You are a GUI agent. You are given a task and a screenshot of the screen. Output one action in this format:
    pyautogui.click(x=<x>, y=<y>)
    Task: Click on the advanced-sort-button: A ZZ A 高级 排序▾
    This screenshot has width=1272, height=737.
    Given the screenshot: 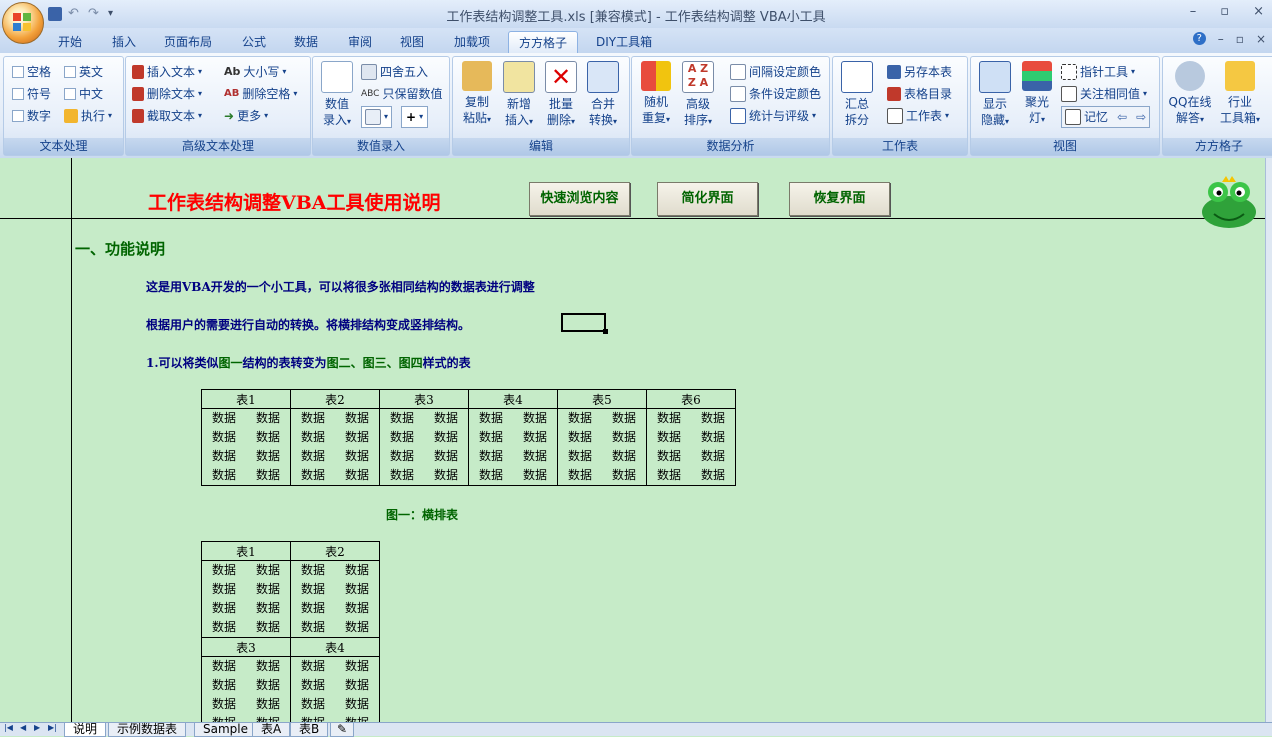 What is the action you would take?
    pyautogui.click(x=698, y=95)
    